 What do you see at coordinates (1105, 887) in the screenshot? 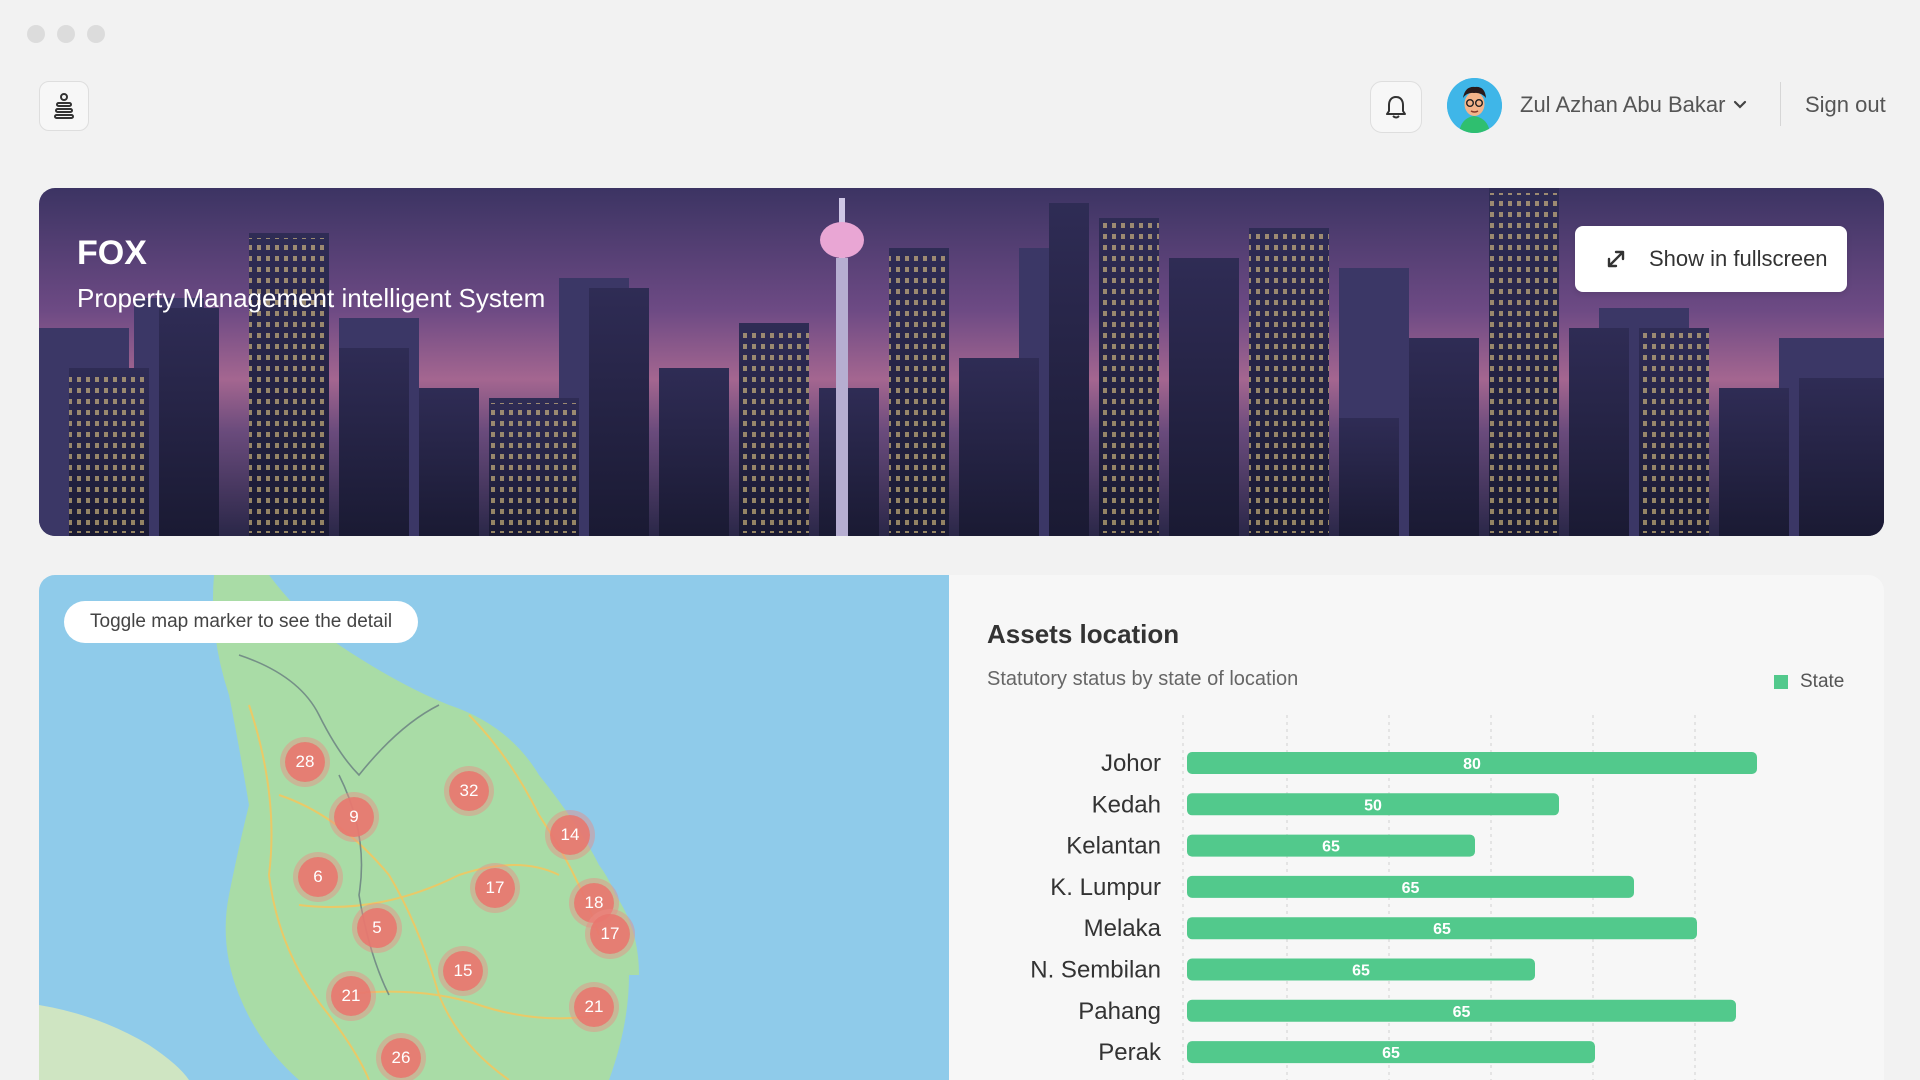
I see `category-label: K. Lumpur` at bounding box center [1105, 887].